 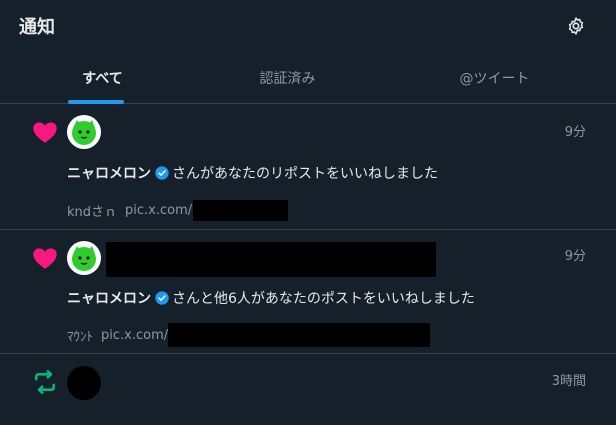 What do you see at coordinates (305, 174) in the screenshot?
I see `action-text: さんがあなたのリポストをいいねしました` at bounding box center [305, 174].